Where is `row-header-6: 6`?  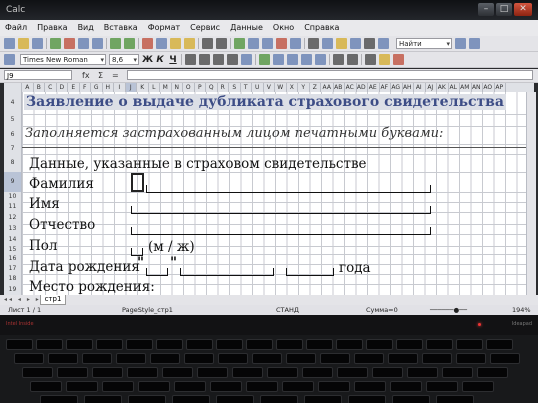
row-header-6: 6 is located at coordinates (12, 135).